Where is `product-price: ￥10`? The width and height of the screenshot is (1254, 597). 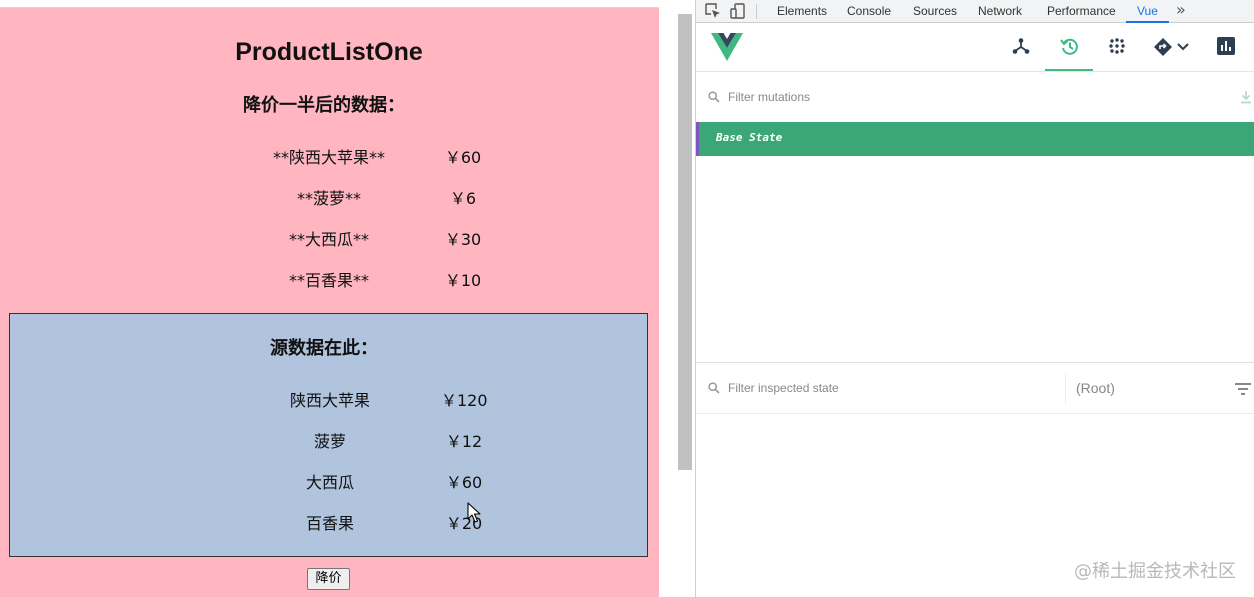
product-price: ￥10 is located at coordinates (463, 280).